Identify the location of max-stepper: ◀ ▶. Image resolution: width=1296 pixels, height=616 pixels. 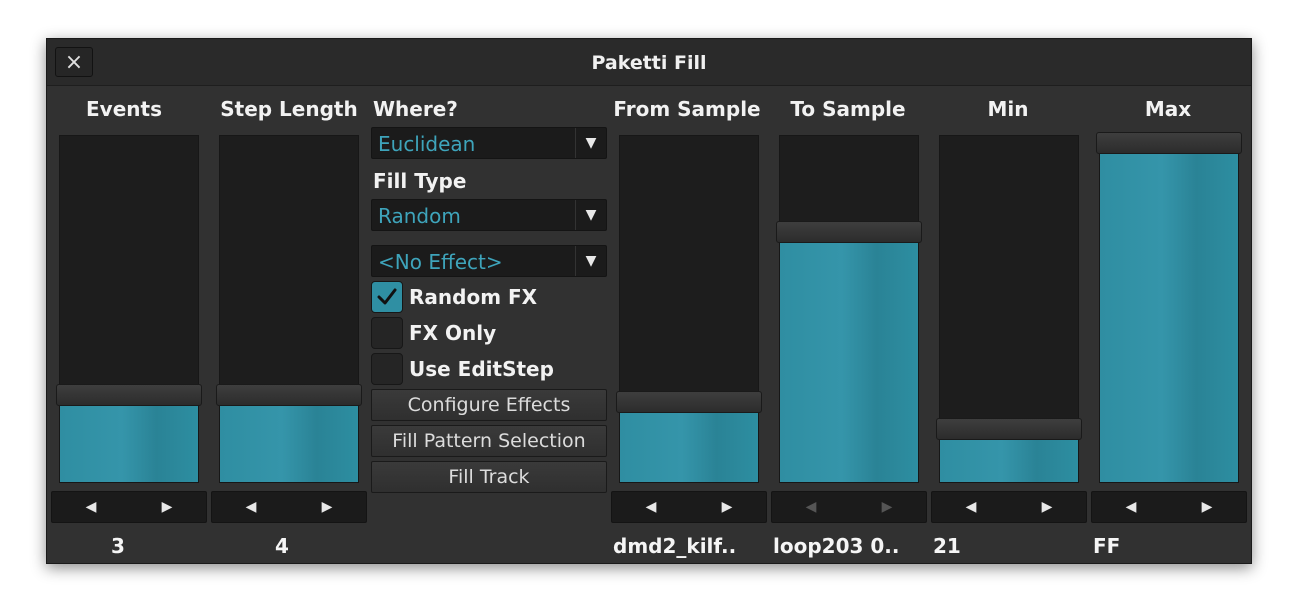
(1169, 507).